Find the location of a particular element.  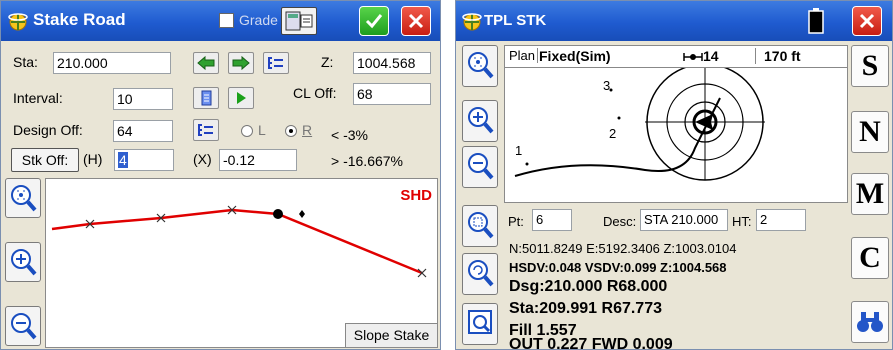

catch-point-marker is located at coordinates (302, 214).